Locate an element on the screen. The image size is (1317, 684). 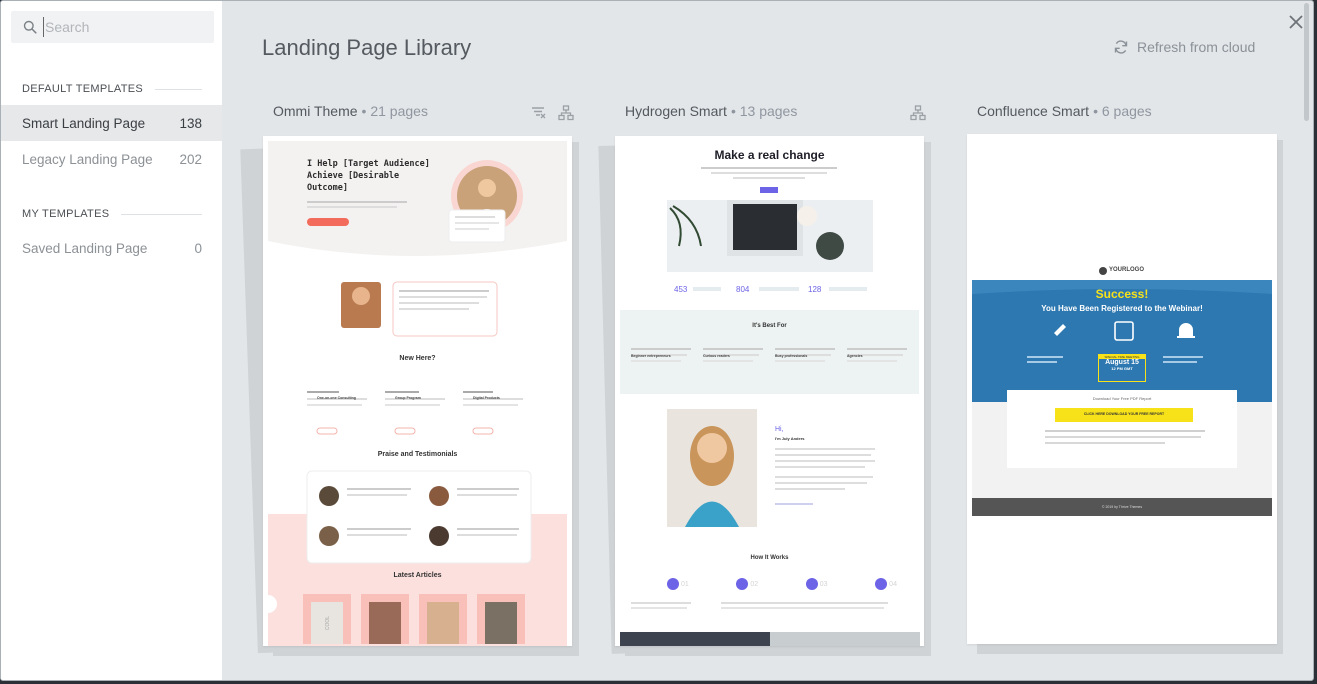
sidebar-item-count: 202 is located at coordinates (190, 159).